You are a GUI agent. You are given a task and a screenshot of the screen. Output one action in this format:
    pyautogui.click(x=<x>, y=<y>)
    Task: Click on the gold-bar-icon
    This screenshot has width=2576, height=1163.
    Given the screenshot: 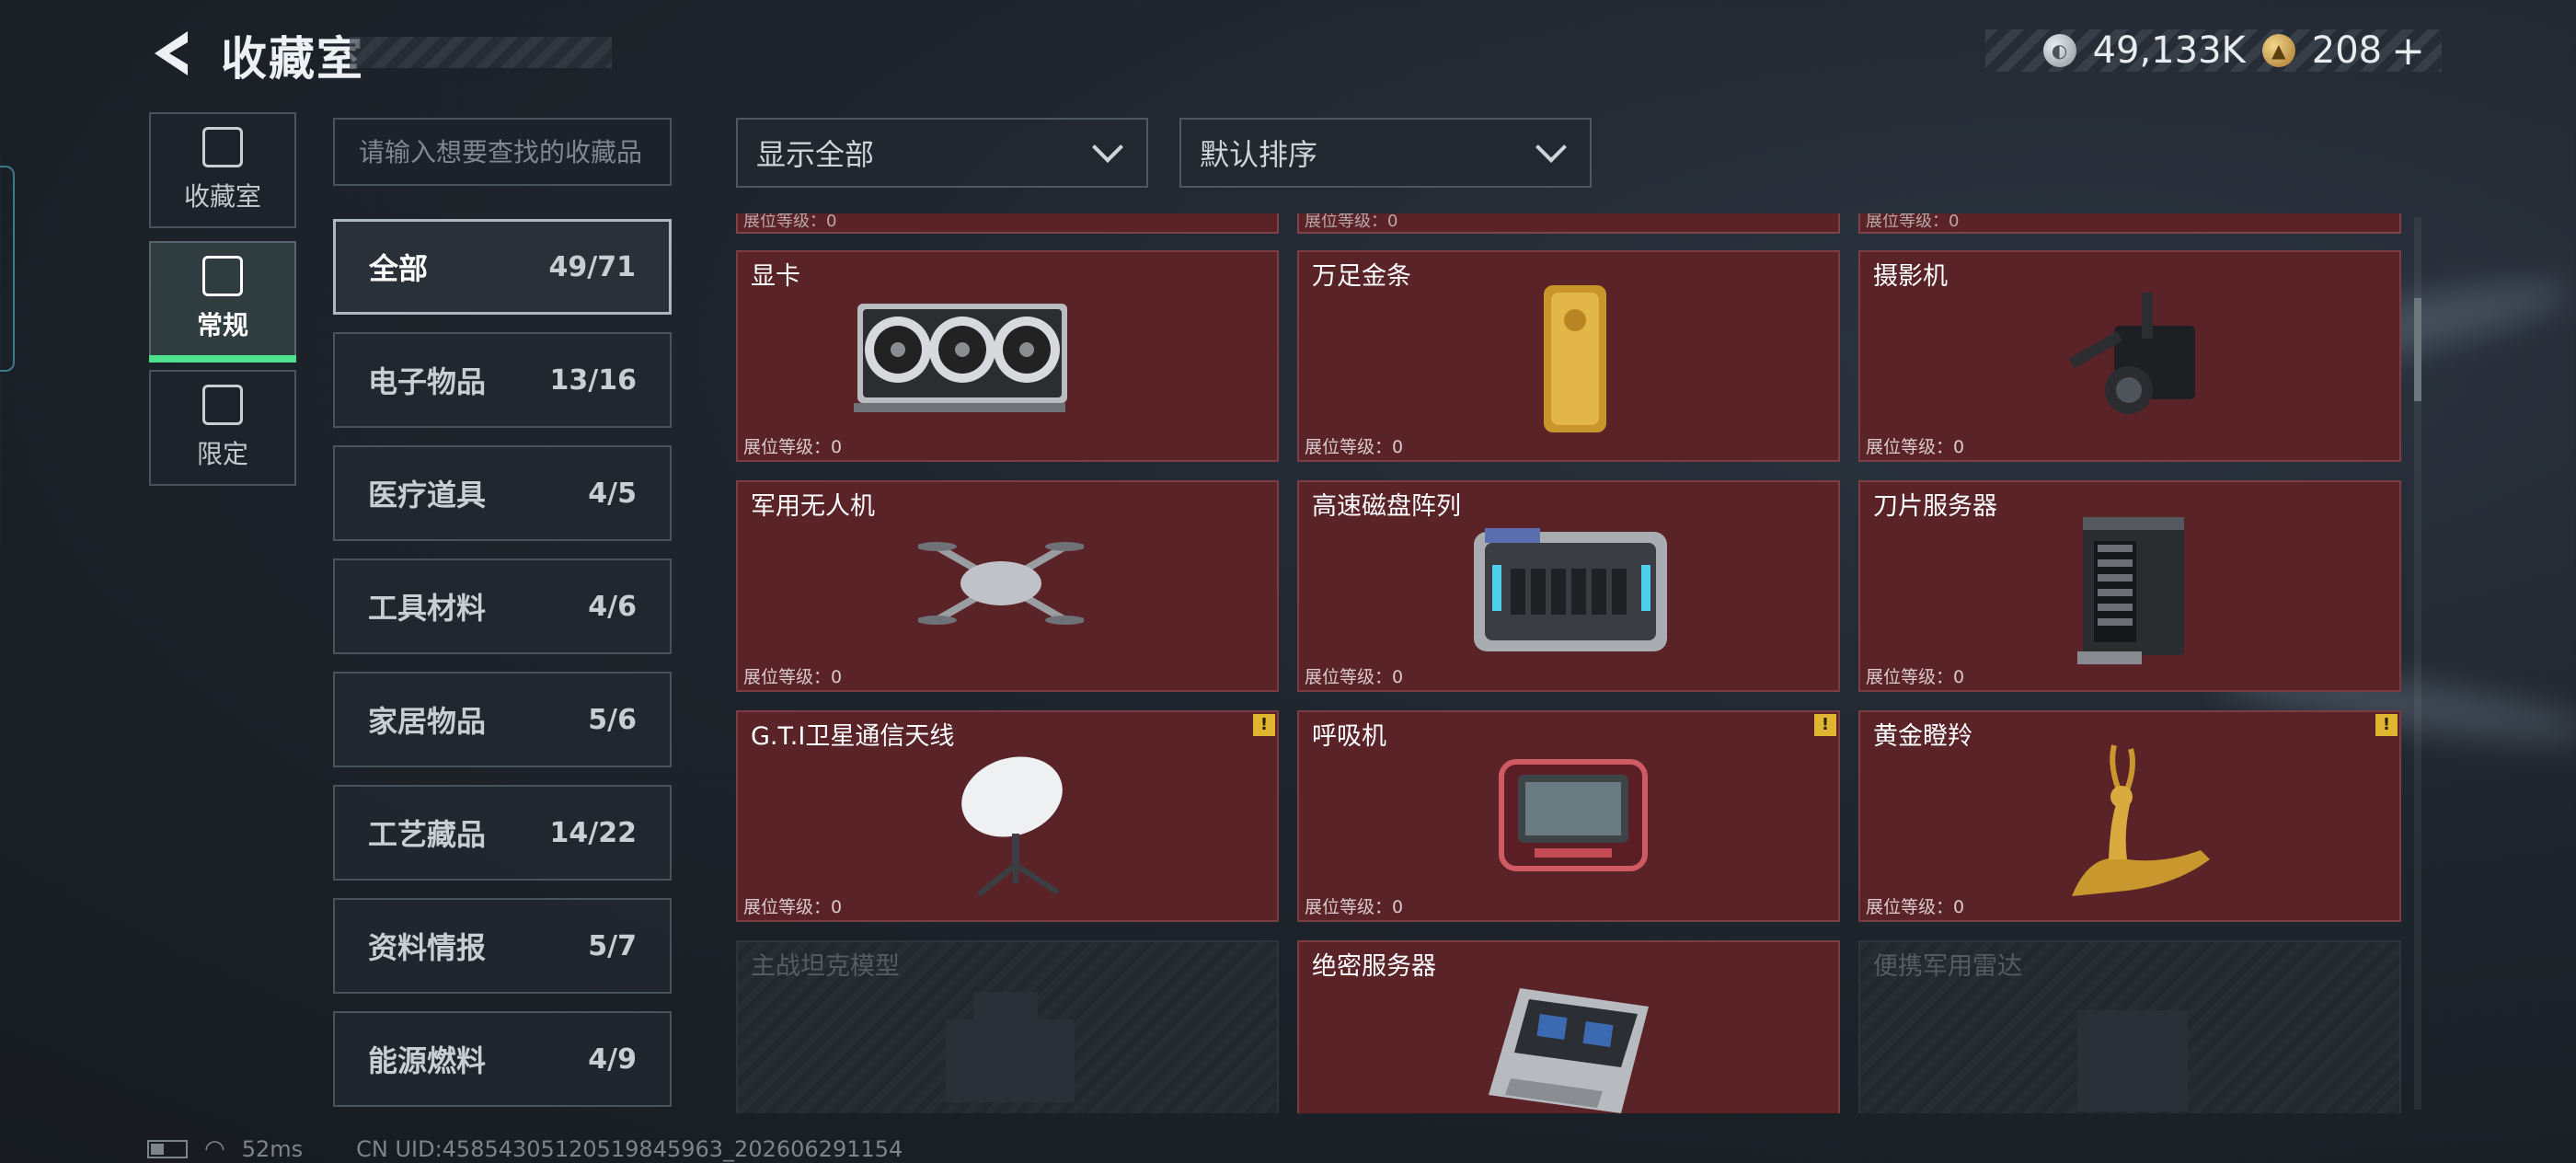 What is the action you would take?
    pyautogui.click(x=1575, y=359)
    